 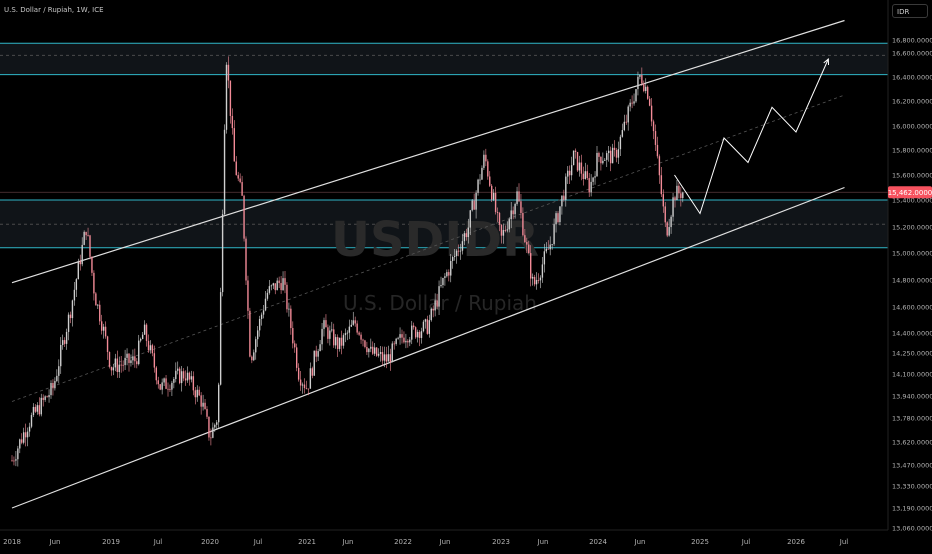 What do you see at coordinates (910, 11) in the screenshot?
I see `currency-badge: IDR` at bounding box center [910, 11].